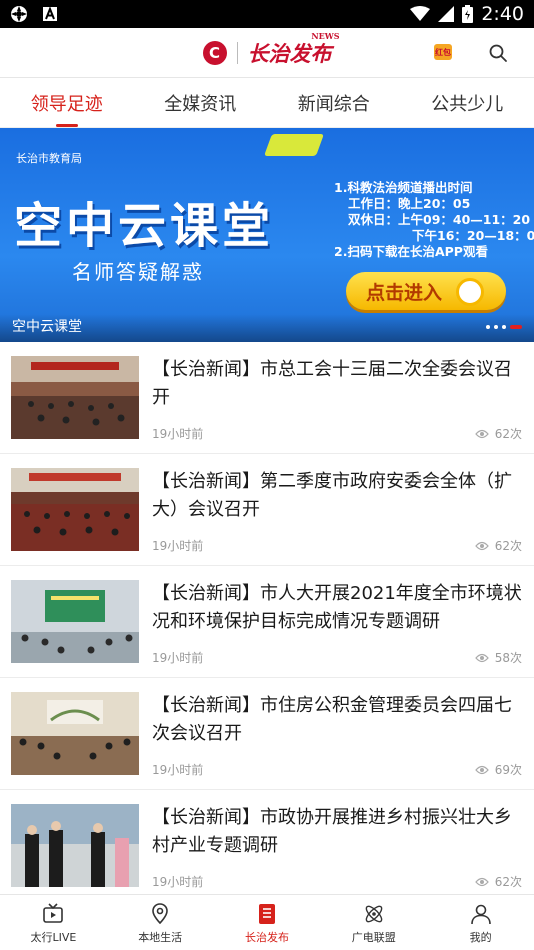 The height and width of the screenshot is (950, 534). What do you see at coordinates (480, 914) in the screenshot?
I see `user-icon` at bounding box center [480, 914].